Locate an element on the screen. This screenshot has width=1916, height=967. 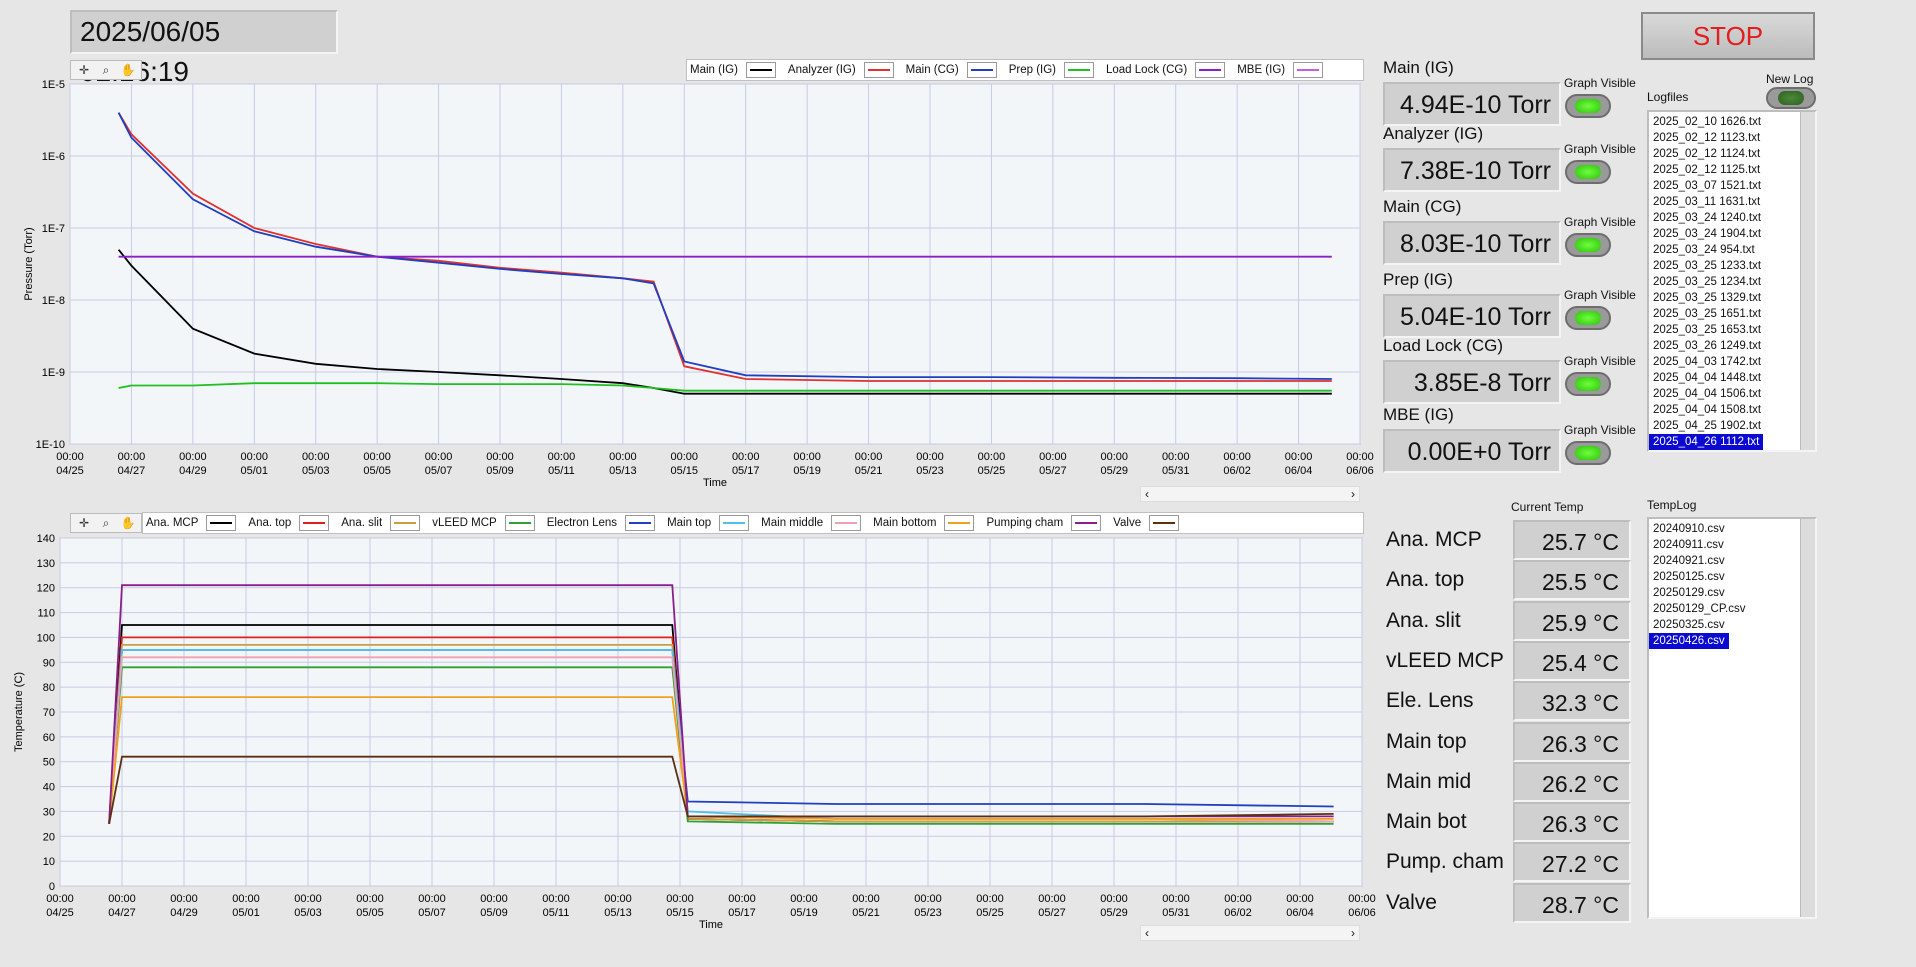
legend-item: Ana. MCP is located at coordinates (194, 523).